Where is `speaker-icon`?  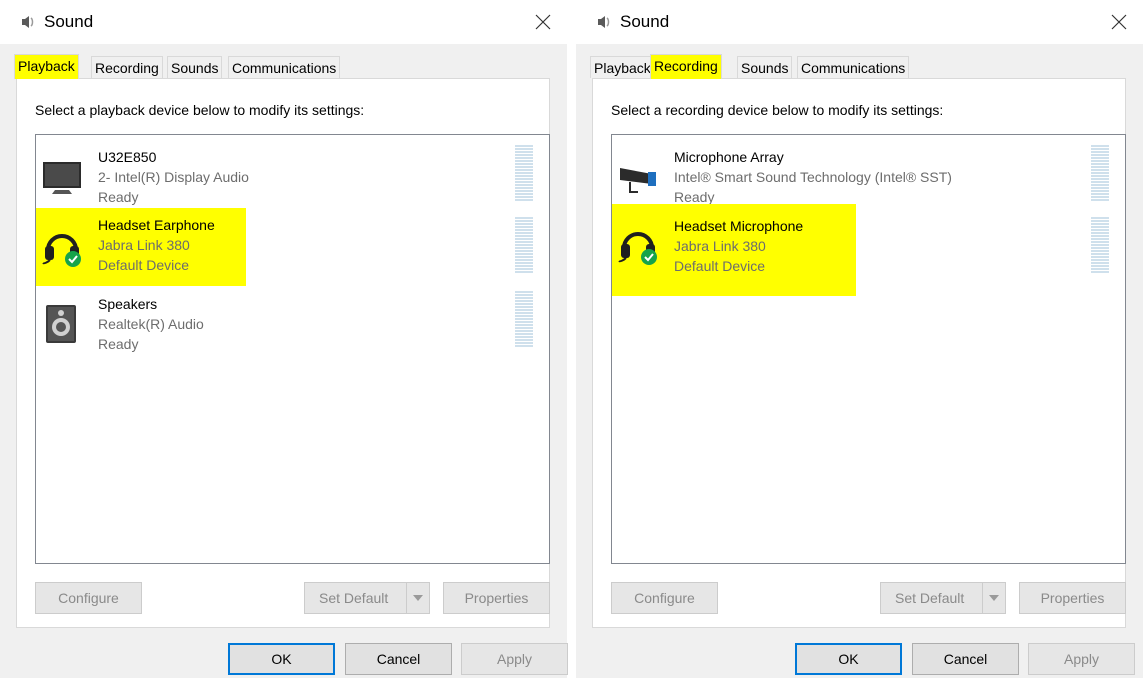
speaker-icon is located at coordinates (62, 325).